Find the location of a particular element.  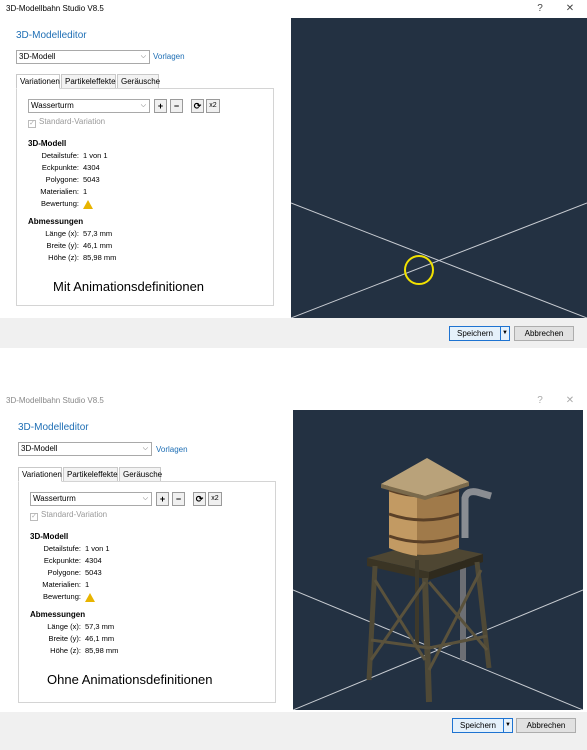

model-section-title: 3D-Modell is located at coordinates (49, 536).